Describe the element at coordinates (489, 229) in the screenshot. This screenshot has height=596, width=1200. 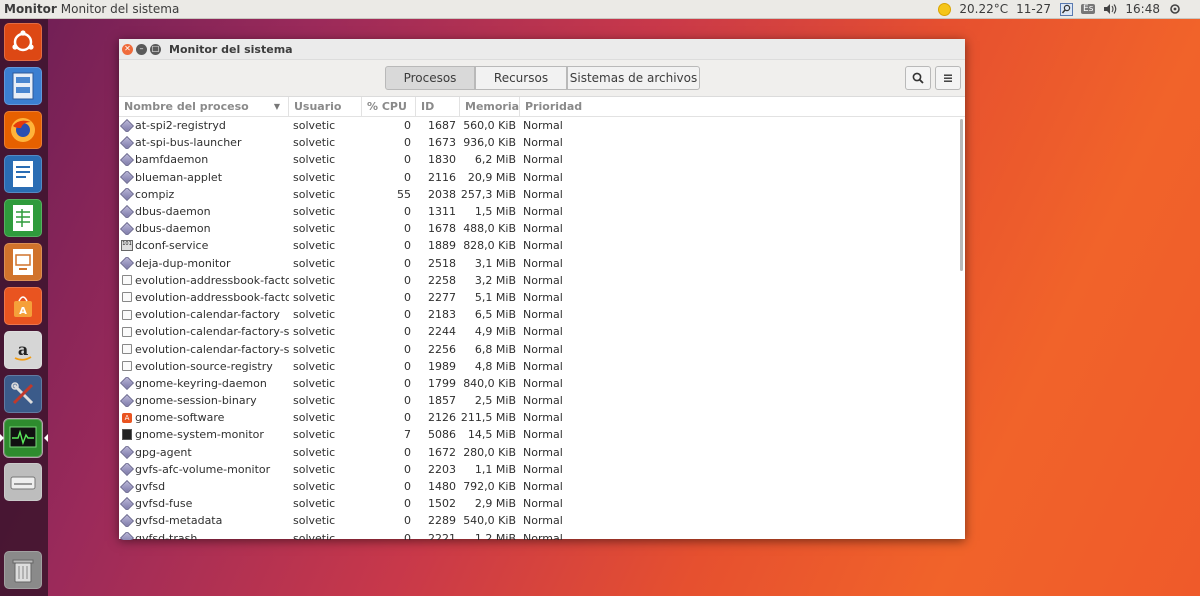
I see `process-memory: 488,0 KiB` at that location.